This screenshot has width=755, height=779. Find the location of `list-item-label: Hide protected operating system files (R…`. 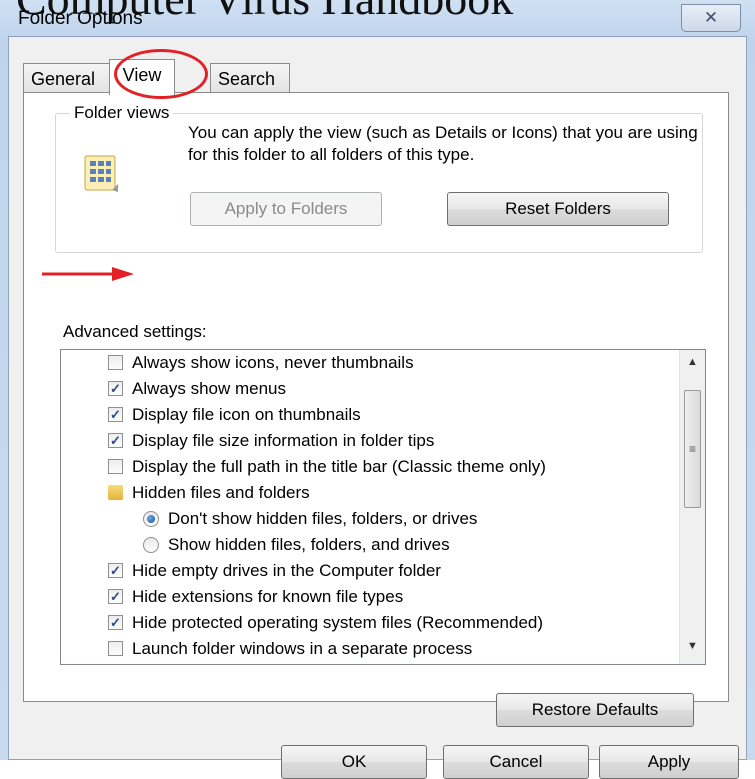

list-item-label: Hide protected operating system files (R… is located at coordinates (338, 622).